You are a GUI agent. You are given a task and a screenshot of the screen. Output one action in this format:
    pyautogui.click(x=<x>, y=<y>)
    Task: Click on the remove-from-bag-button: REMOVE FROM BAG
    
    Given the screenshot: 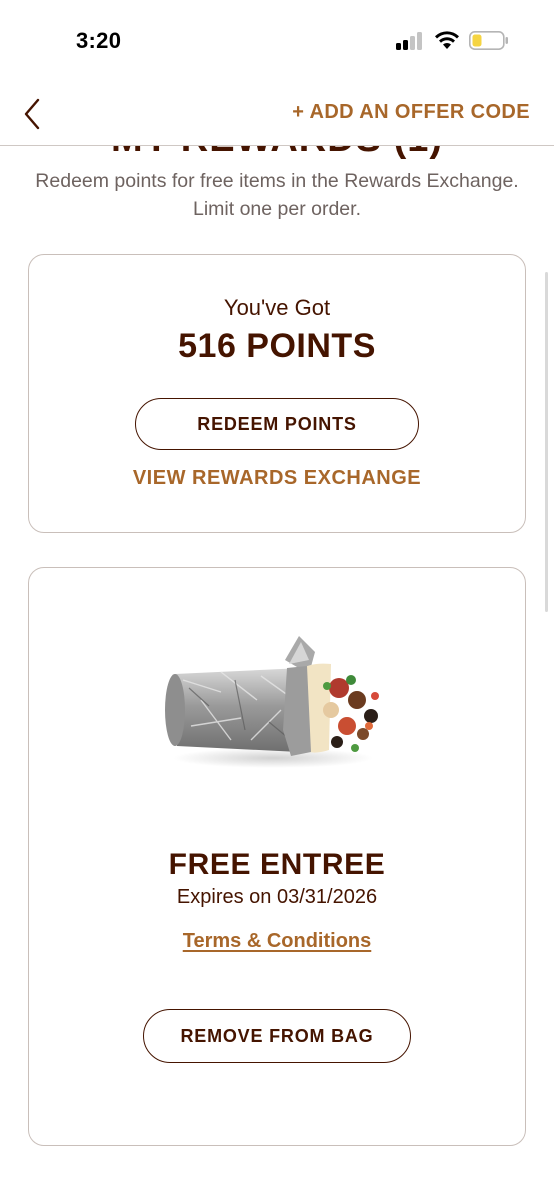 What is the action you would take?
    pyautogui.click(x=277, y=1036)
    